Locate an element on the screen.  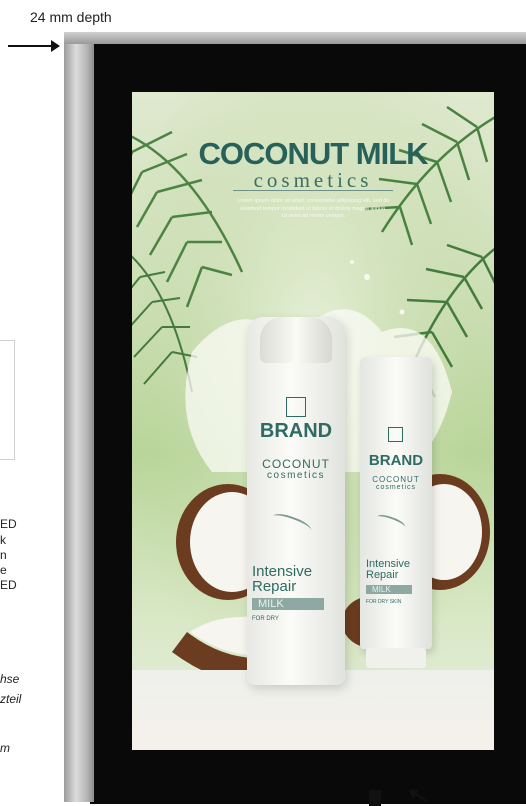
poster-title: COCONUT MILK is located at coordinates (313, 153).